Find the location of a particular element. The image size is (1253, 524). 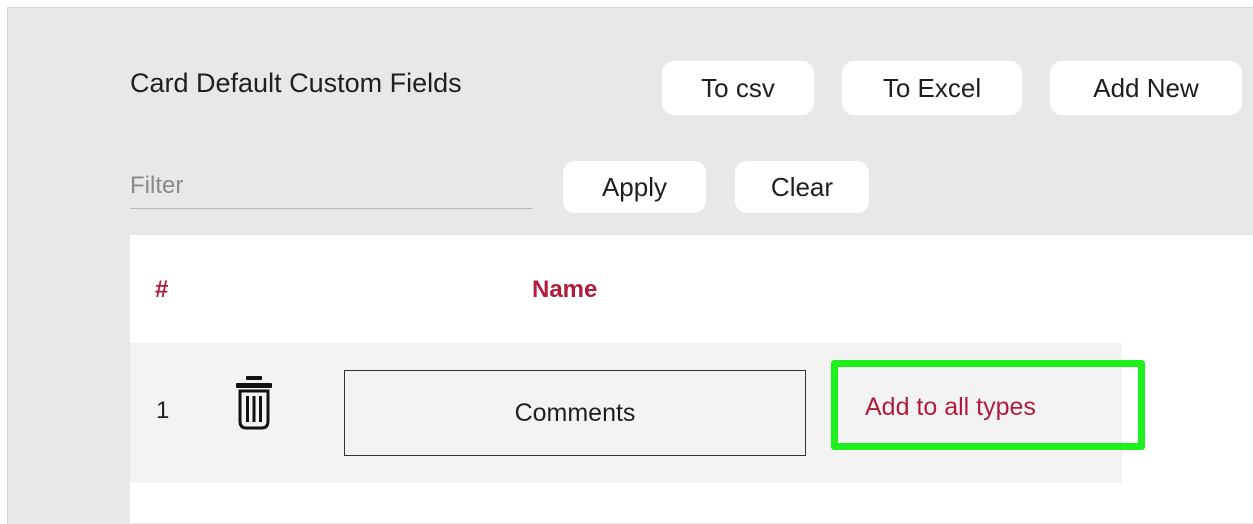

apply-button: Apply is located at coordinates (634, 187).